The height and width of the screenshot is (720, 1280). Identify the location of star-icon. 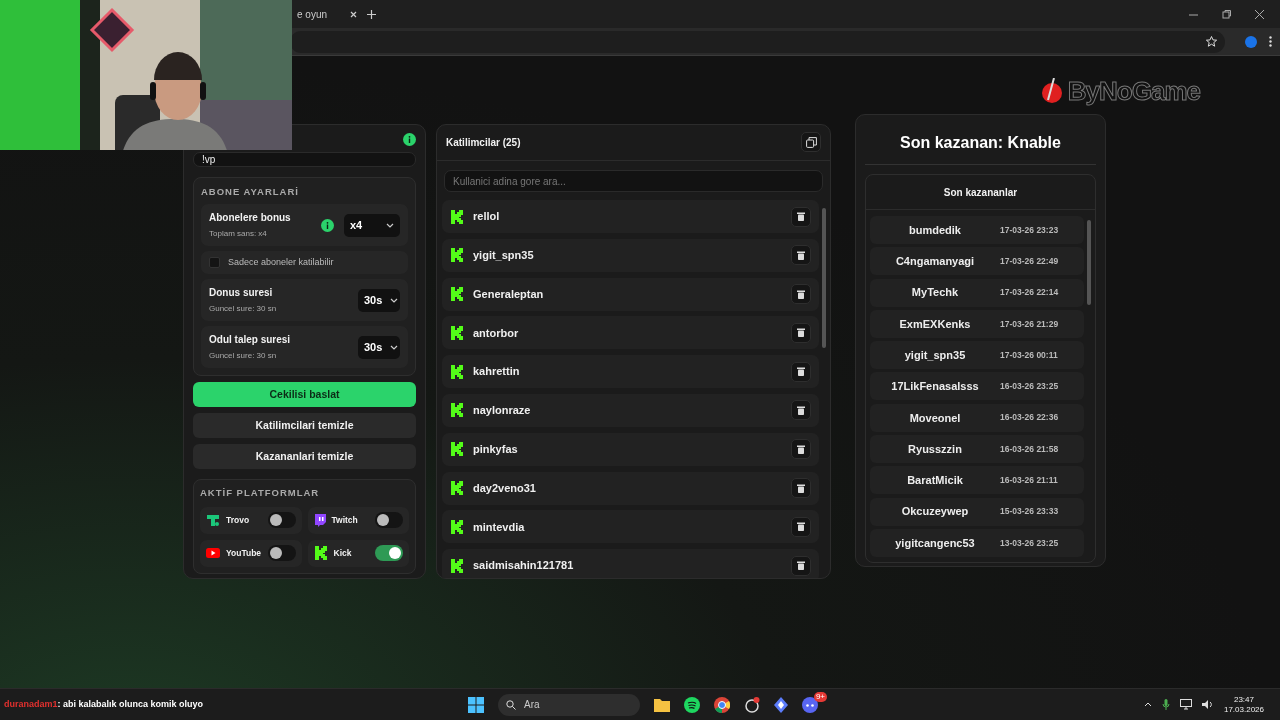
(1211, 41).